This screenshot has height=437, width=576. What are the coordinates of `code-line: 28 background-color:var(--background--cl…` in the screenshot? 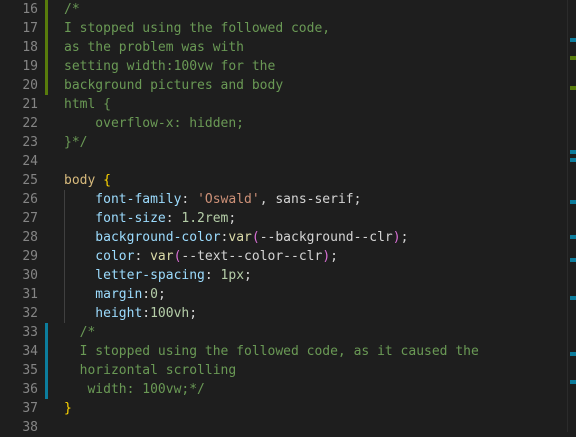 It's located at (284, 237).